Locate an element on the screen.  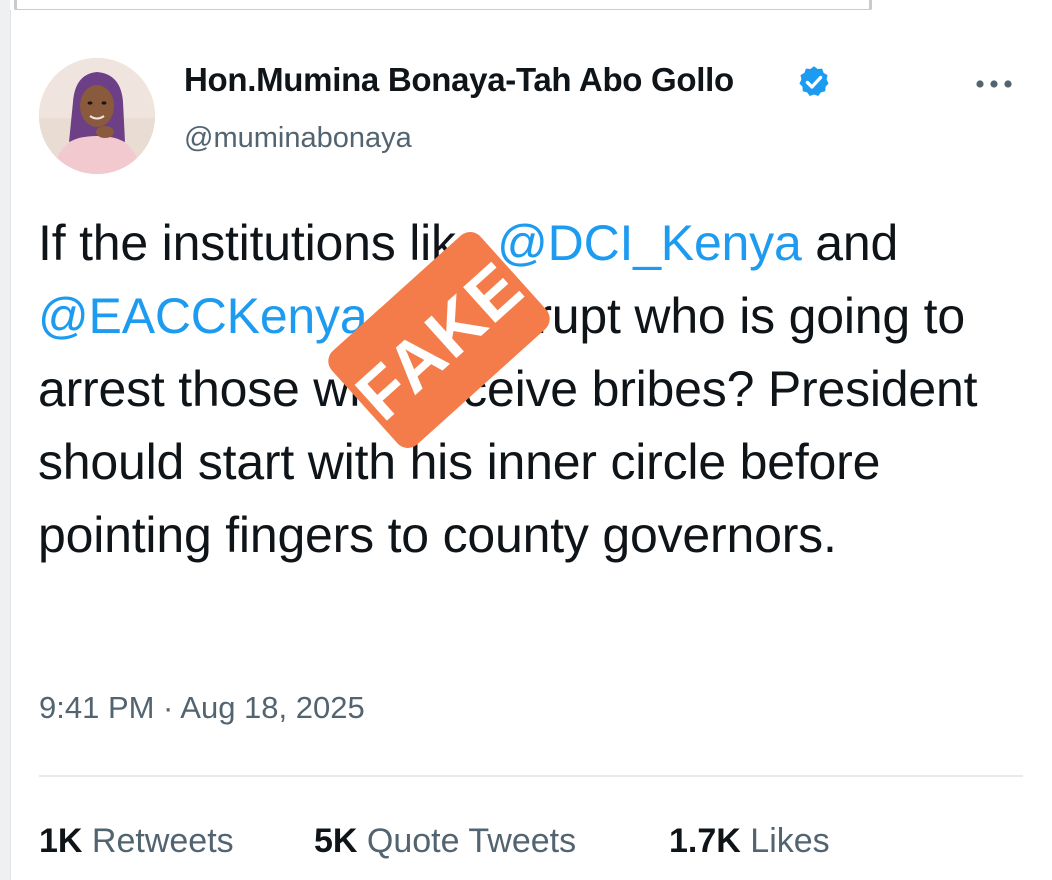
retweets-stat: 1K Retweets is located at coordinates (136, 841).